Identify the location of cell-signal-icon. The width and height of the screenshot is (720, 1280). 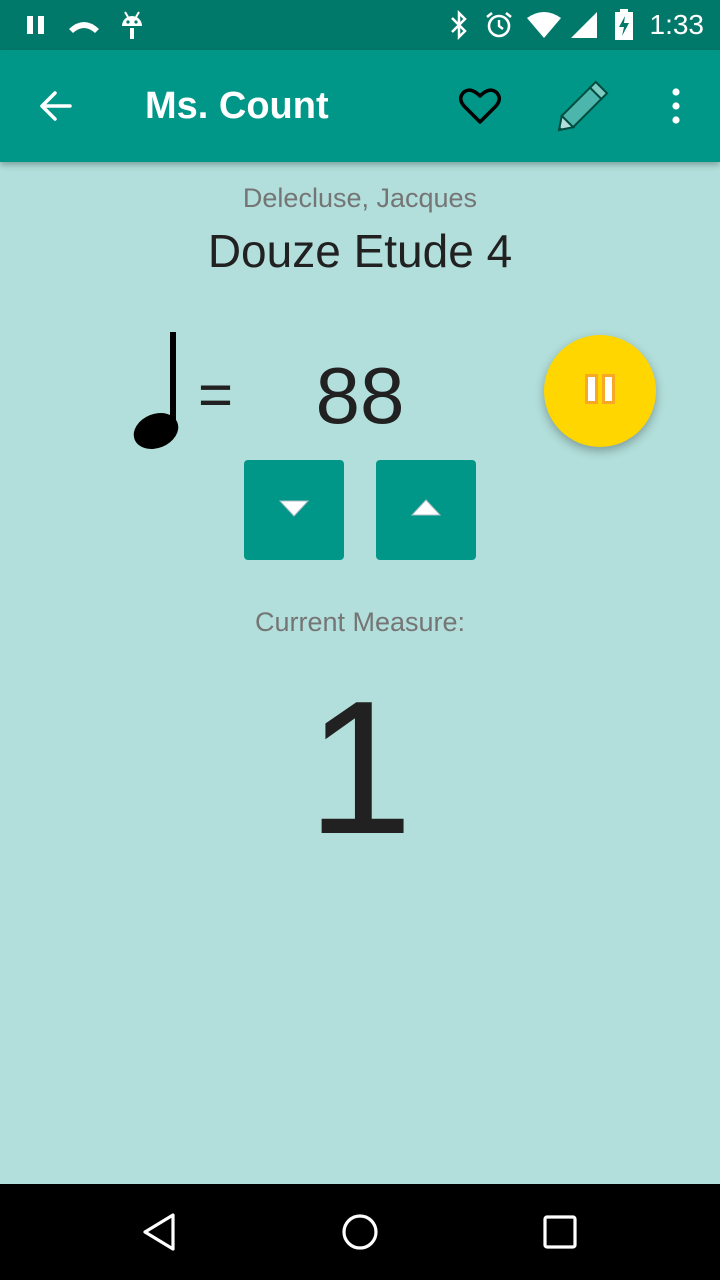
(584, 25).